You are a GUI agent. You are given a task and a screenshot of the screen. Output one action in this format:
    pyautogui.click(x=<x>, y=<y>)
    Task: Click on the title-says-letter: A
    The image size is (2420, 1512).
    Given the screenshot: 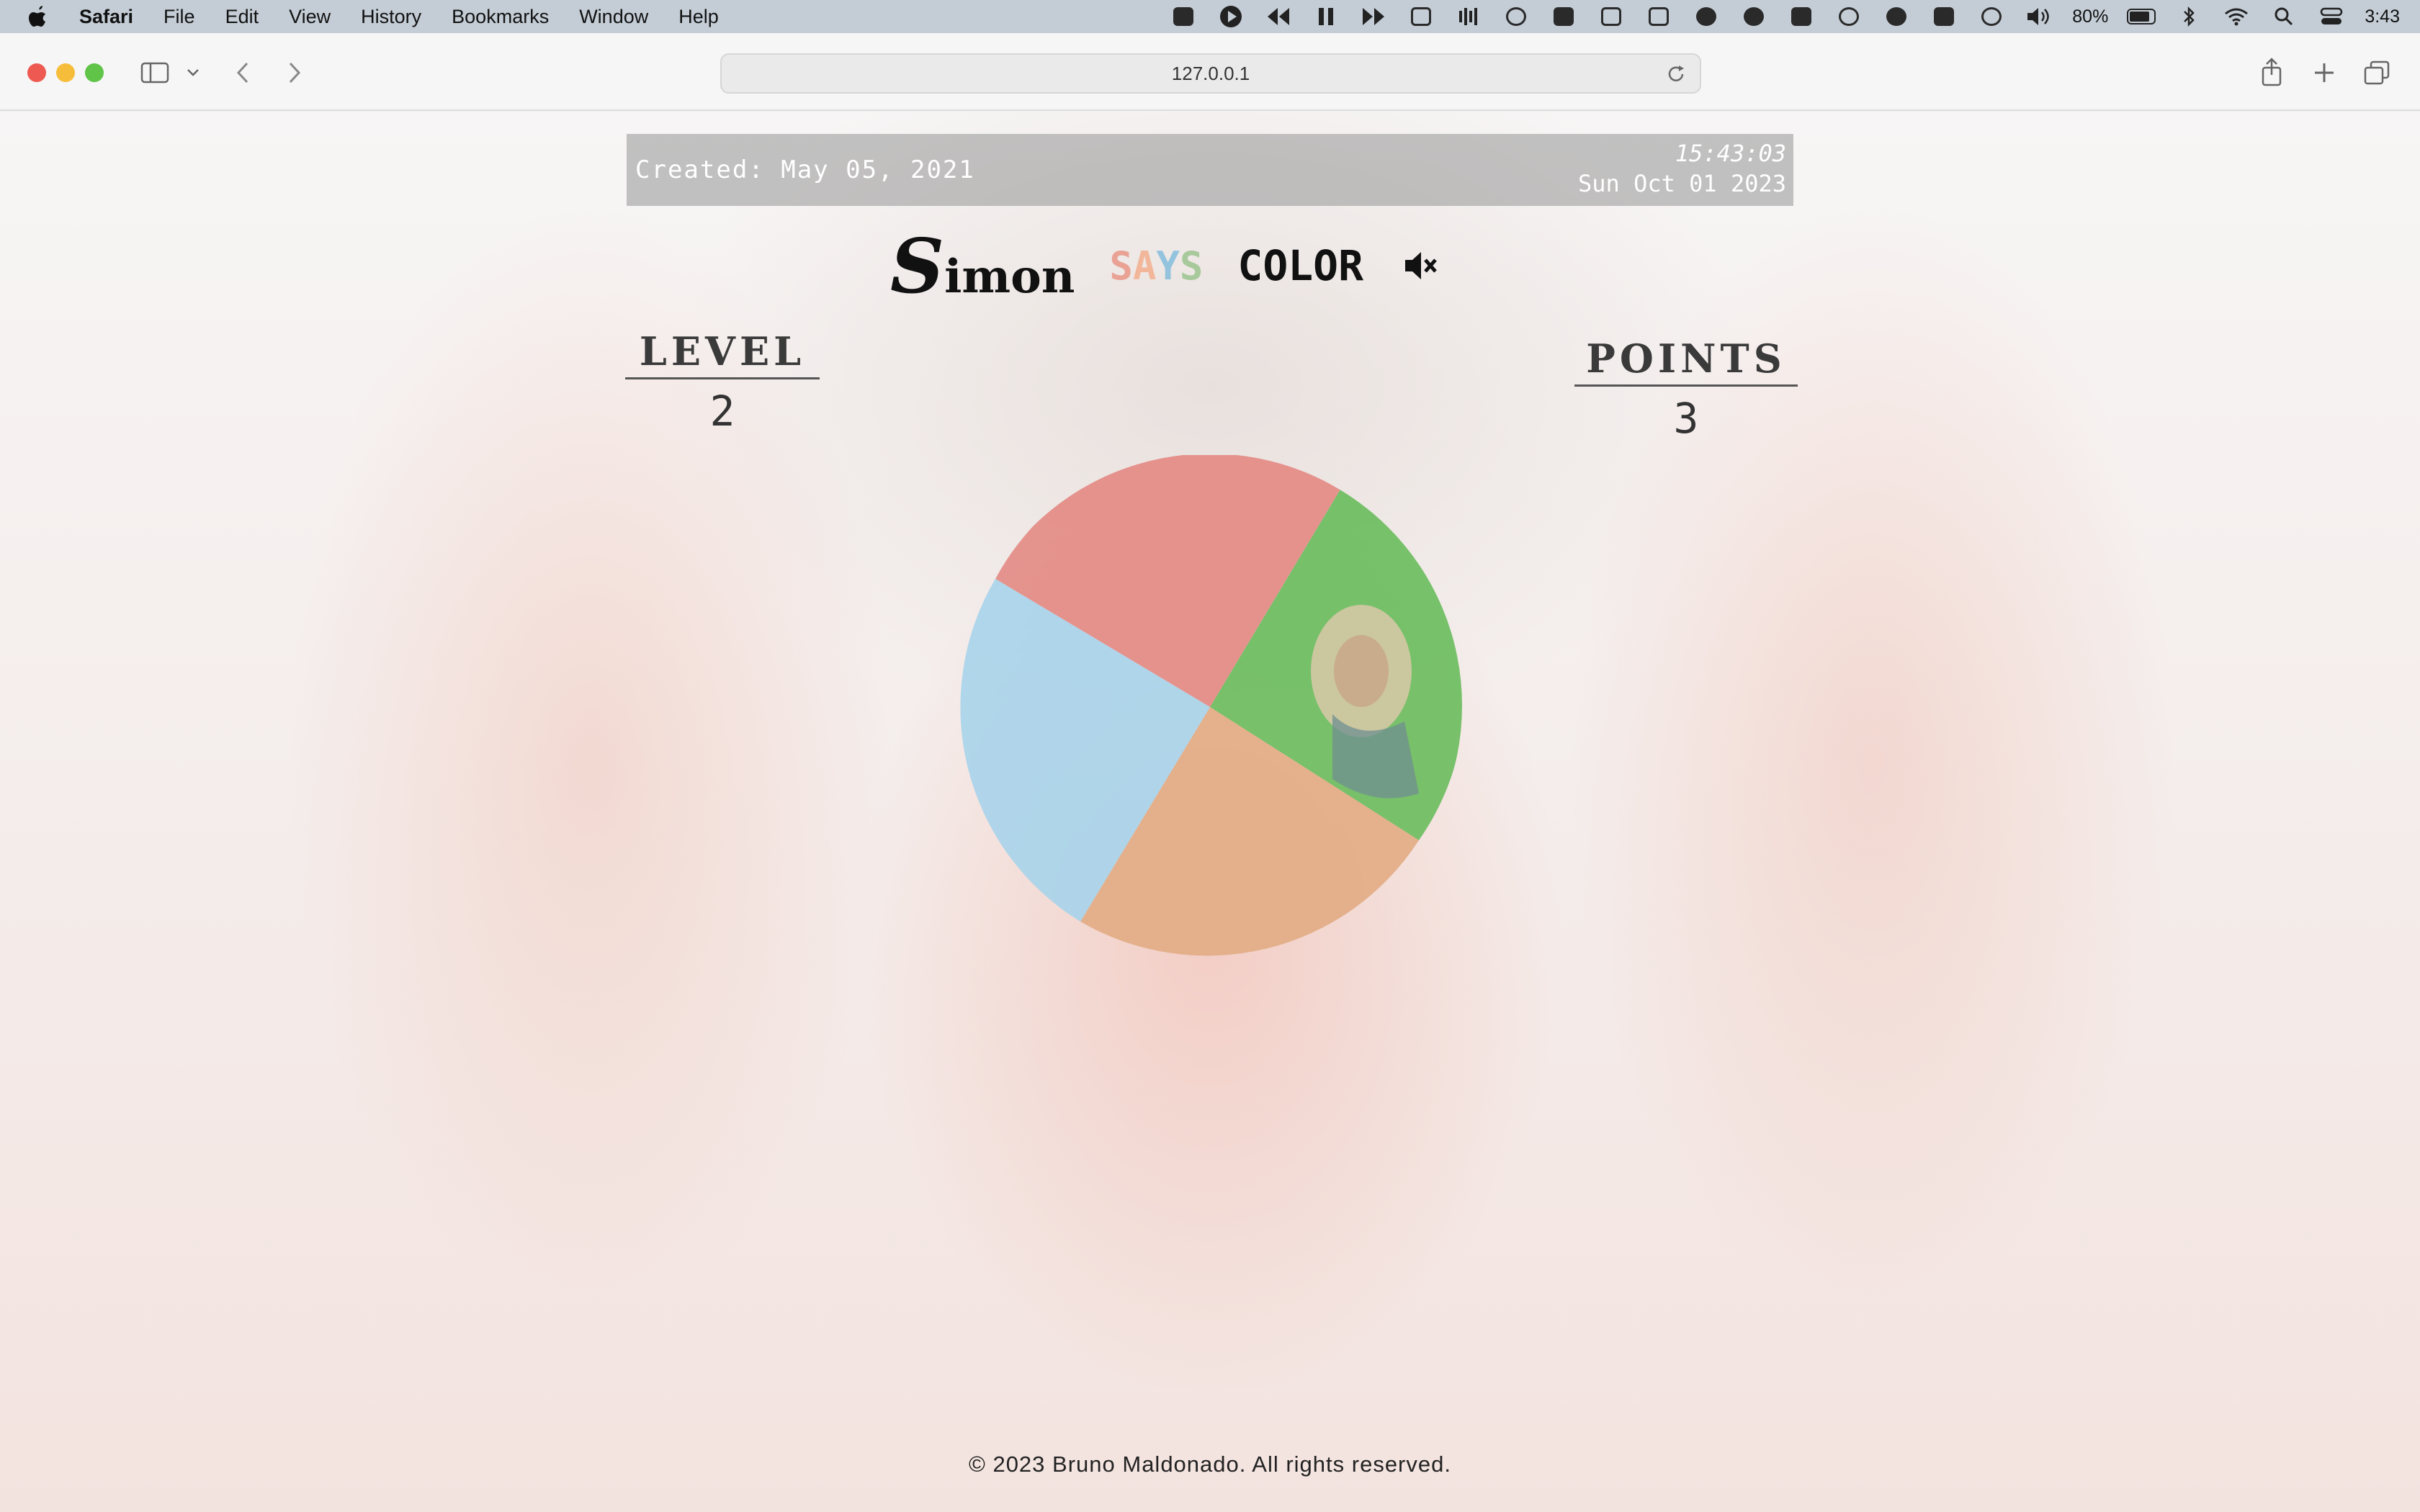 What is the action you would take?
    pyautogui.click(x=1144, y=266)
    